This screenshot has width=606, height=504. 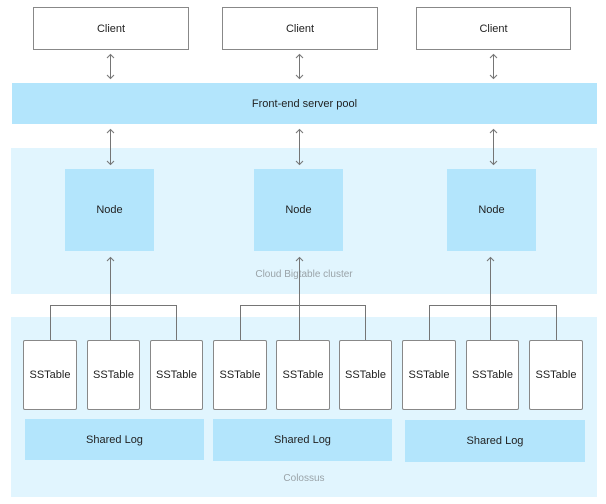 What do you see at coordinates (302, 147) in the screenshot?
I see `frontend-node-arrows` at bounding box center [302, 147].